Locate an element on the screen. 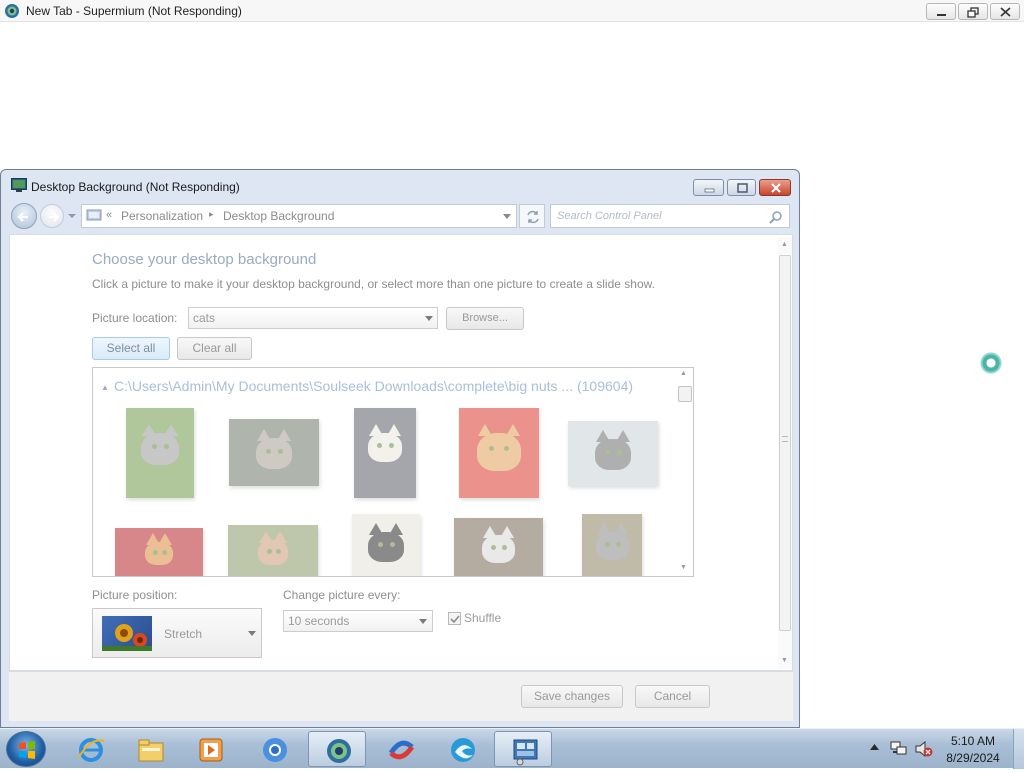 The image size is (1024, 773). change-picture-interval-value: 10 seconds is located at coordinates (319, 621).